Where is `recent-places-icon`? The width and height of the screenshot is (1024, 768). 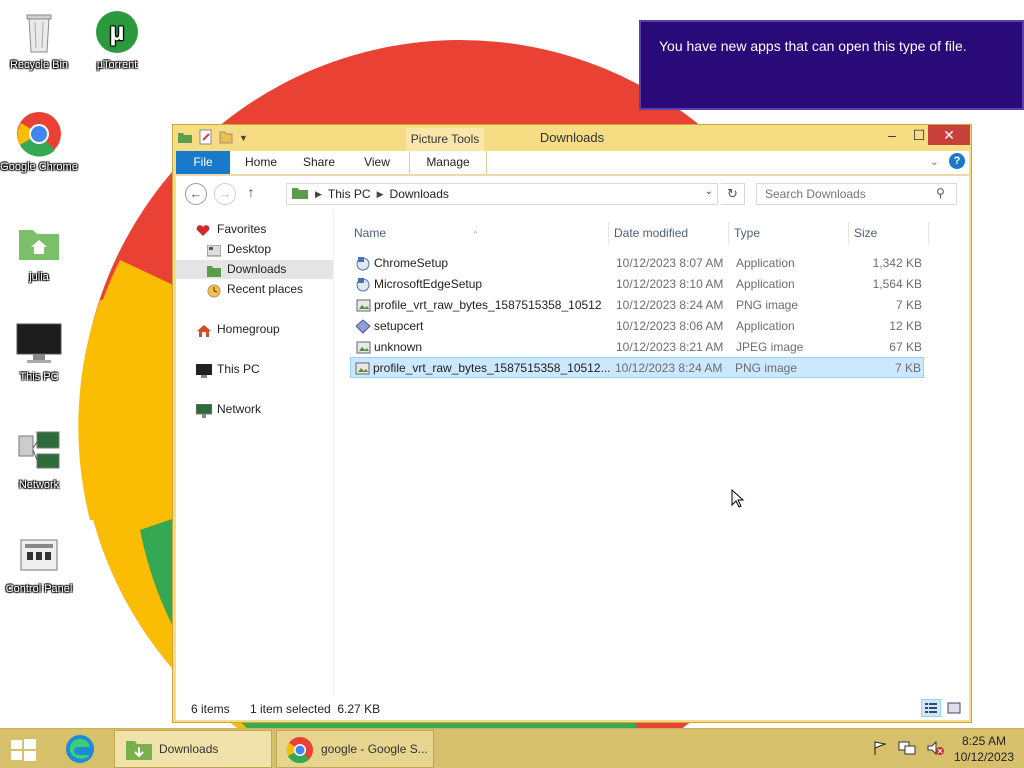
recent-places-icon is located at coordinates (214, 291).